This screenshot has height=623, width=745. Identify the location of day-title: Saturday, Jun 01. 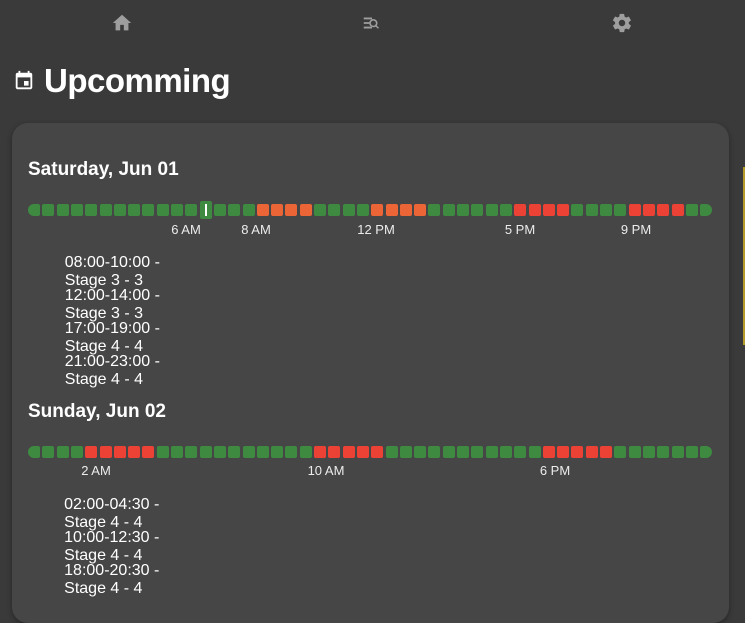
(103, 169).